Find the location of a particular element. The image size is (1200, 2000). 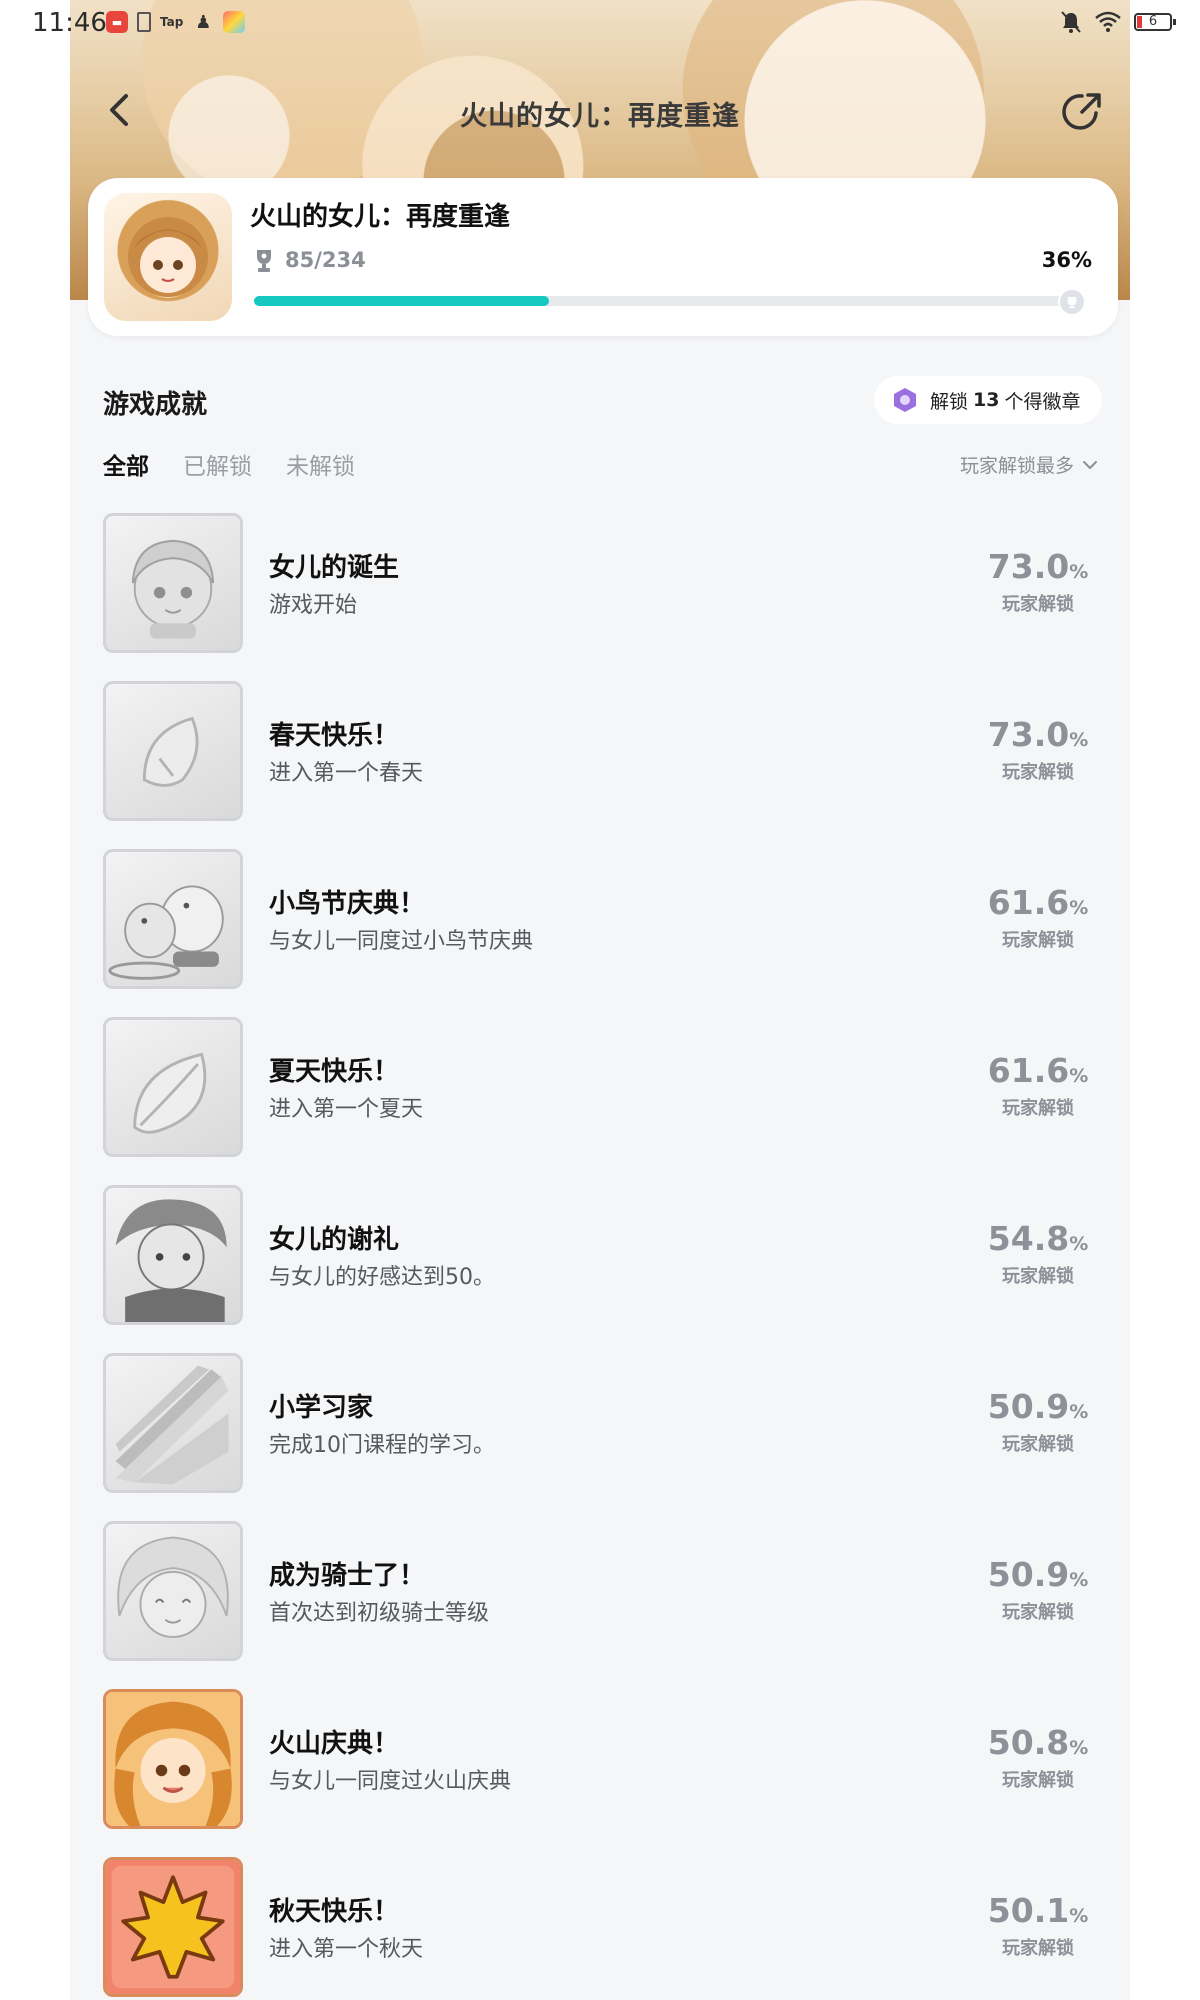

progress-bar is located at coordinates (664, 301).